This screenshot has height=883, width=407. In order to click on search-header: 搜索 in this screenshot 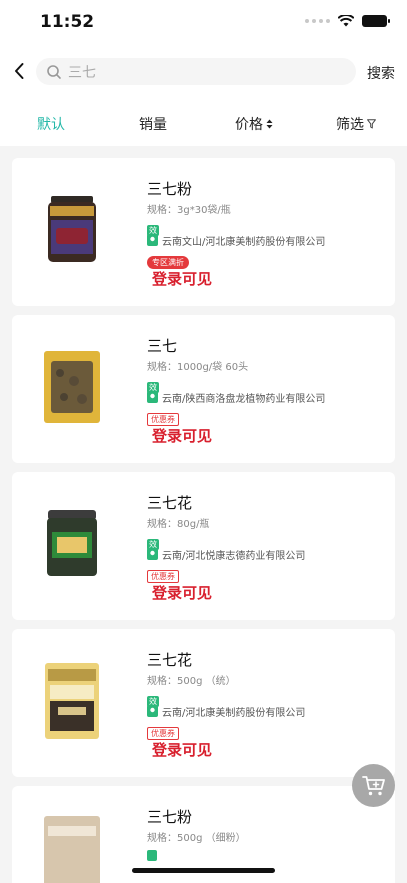, I will do `click(203, 72)`.